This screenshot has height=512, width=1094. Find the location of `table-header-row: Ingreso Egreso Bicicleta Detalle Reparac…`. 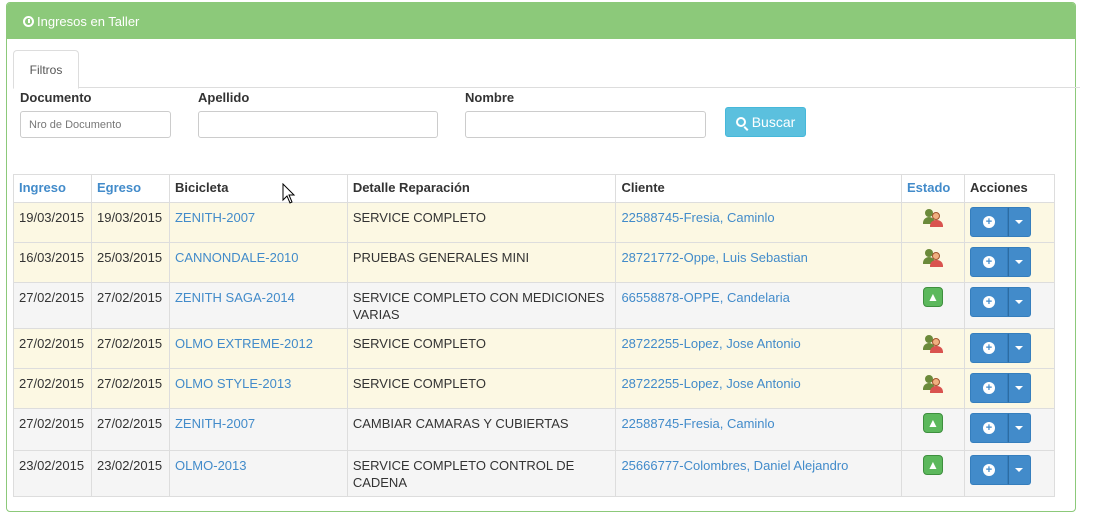

table-header-row: Ingreso Egreso Bicicleta Detalle Reparac… is located at coordinates (534, 188).